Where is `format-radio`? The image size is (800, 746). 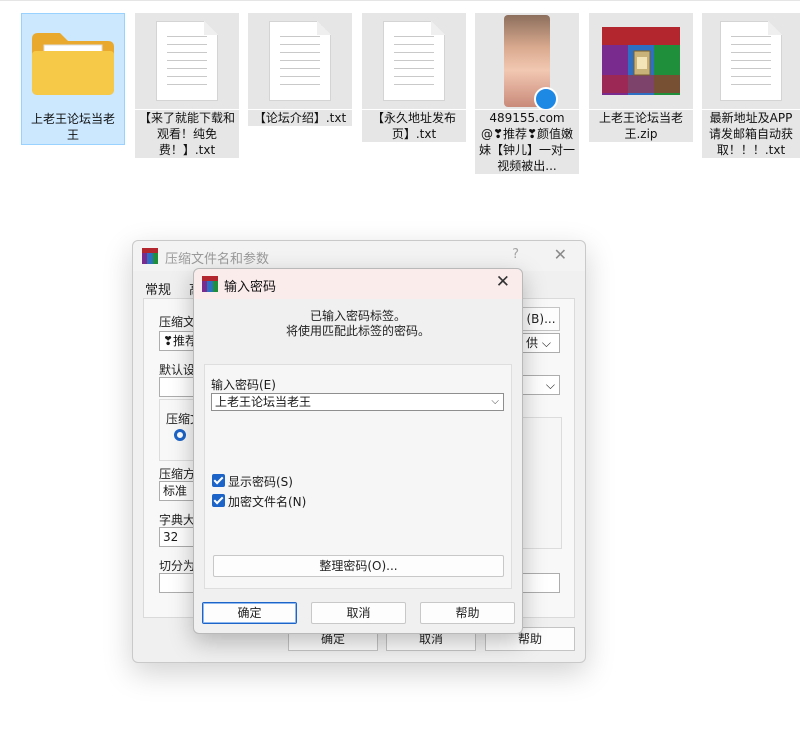 format-radio is located at coordinates (180, 435).